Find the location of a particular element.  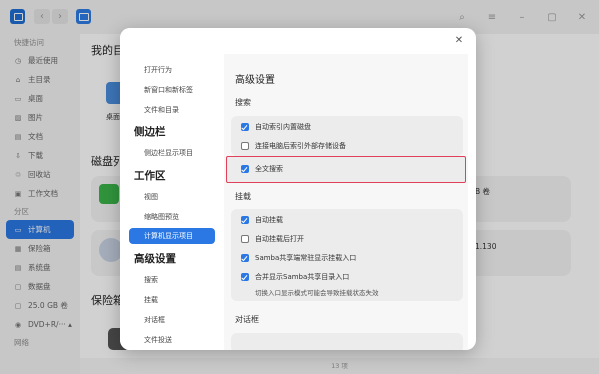

option-label: 自动挂载后打开 is located at coordinates (279, 239).